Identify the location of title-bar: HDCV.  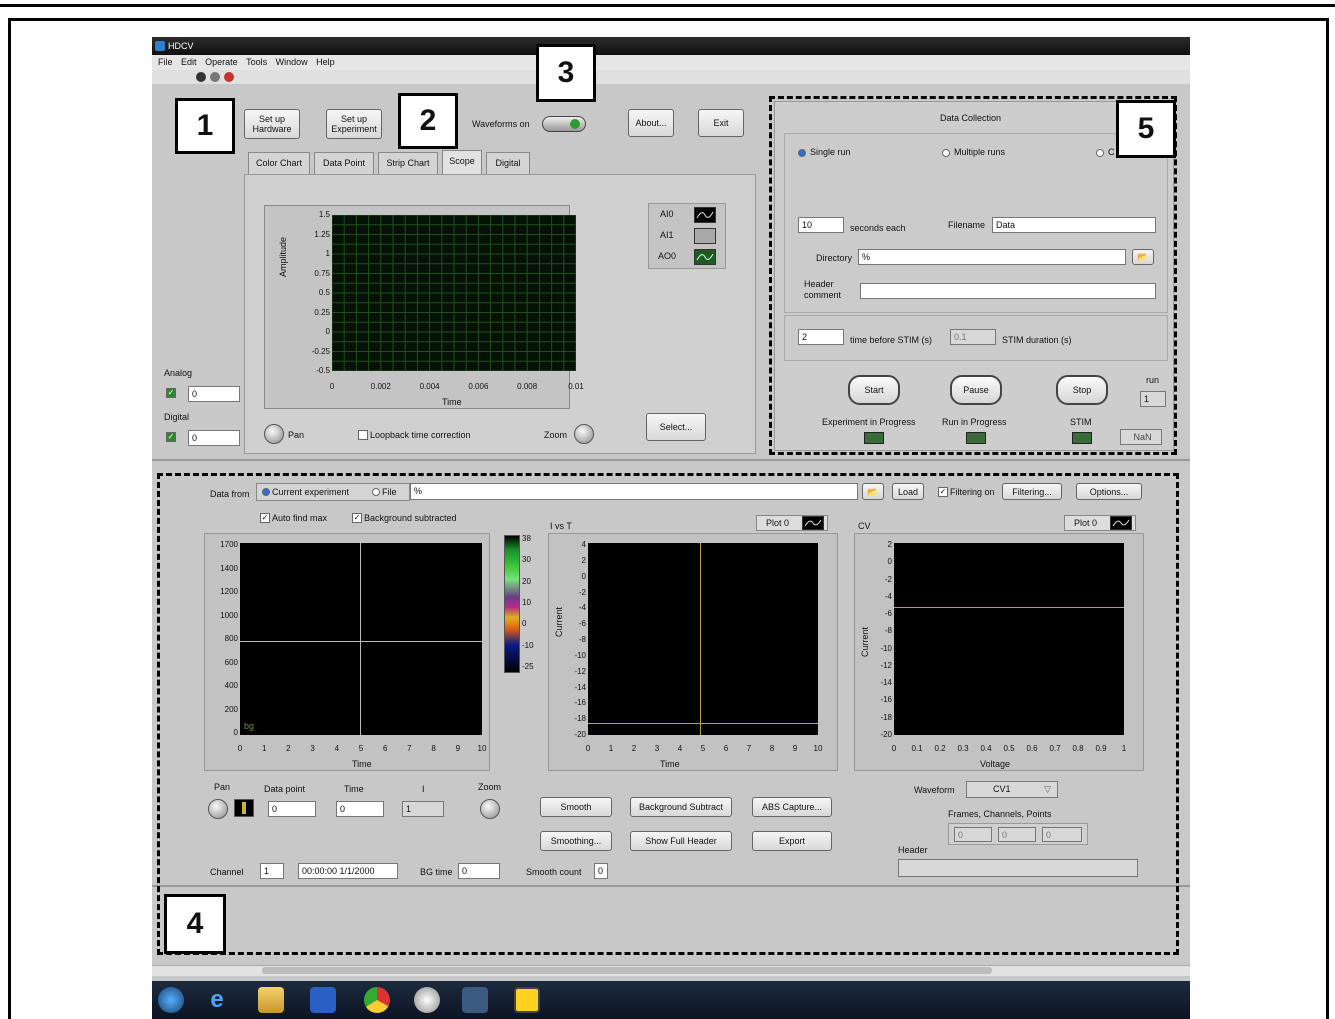
(671, 46).